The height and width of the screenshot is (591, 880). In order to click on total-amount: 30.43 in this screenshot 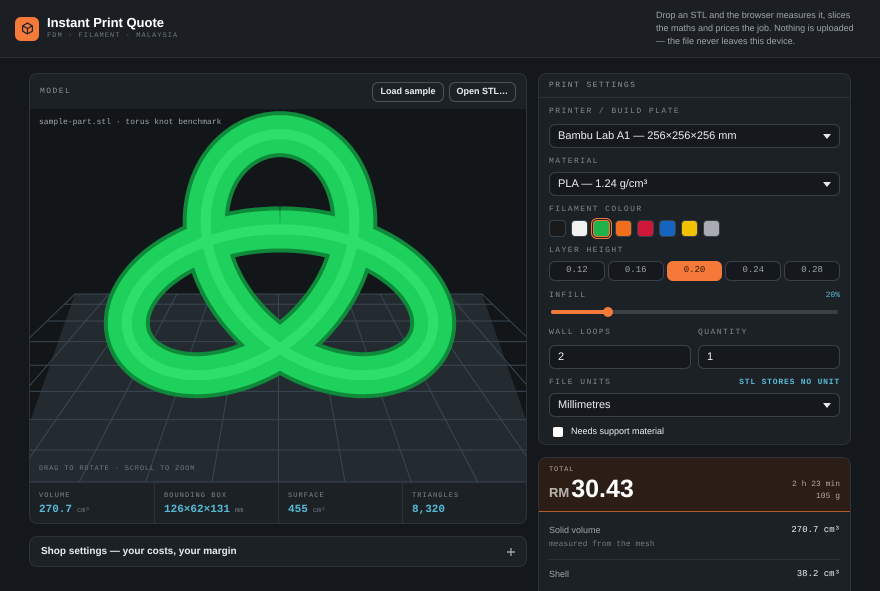, I will do `click(602, 489)`.